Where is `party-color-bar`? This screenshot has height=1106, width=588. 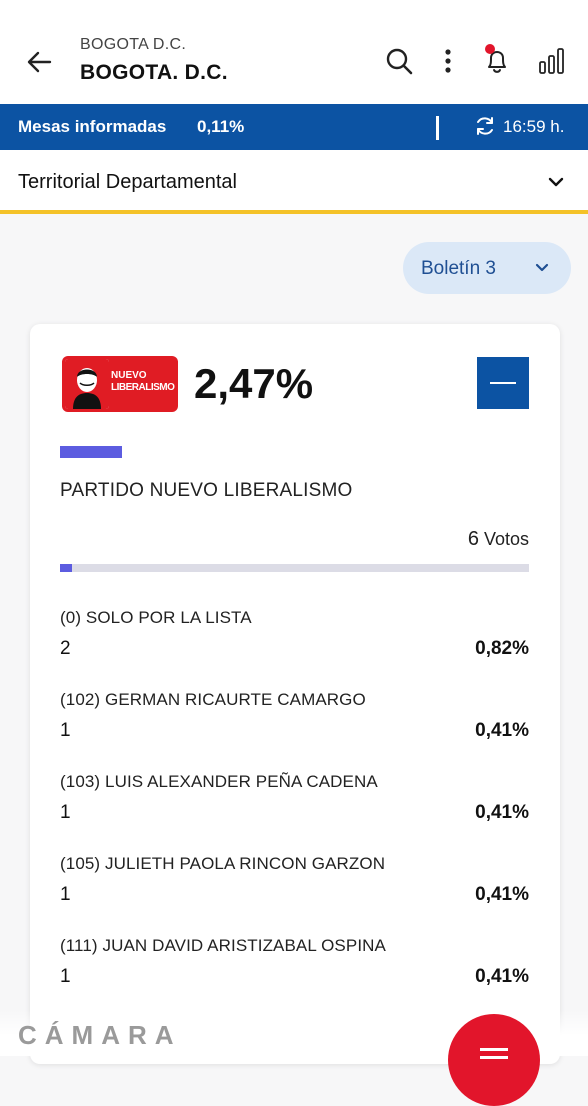
party-color-bar is located at coordinates (91, 452).